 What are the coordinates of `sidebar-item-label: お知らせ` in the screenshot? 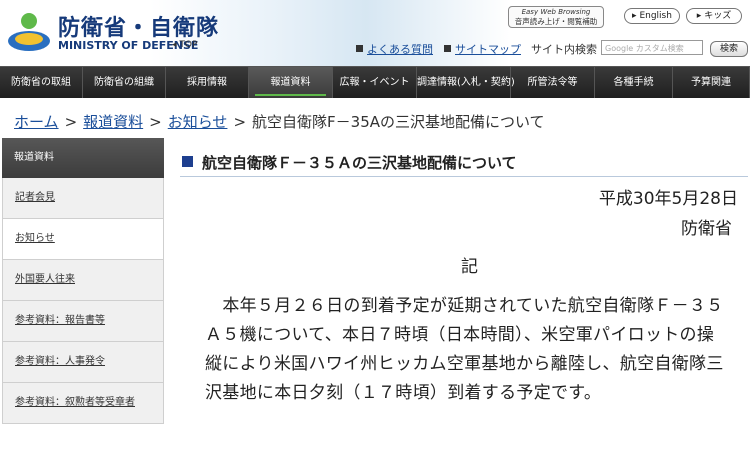 It's located at (35, 238).